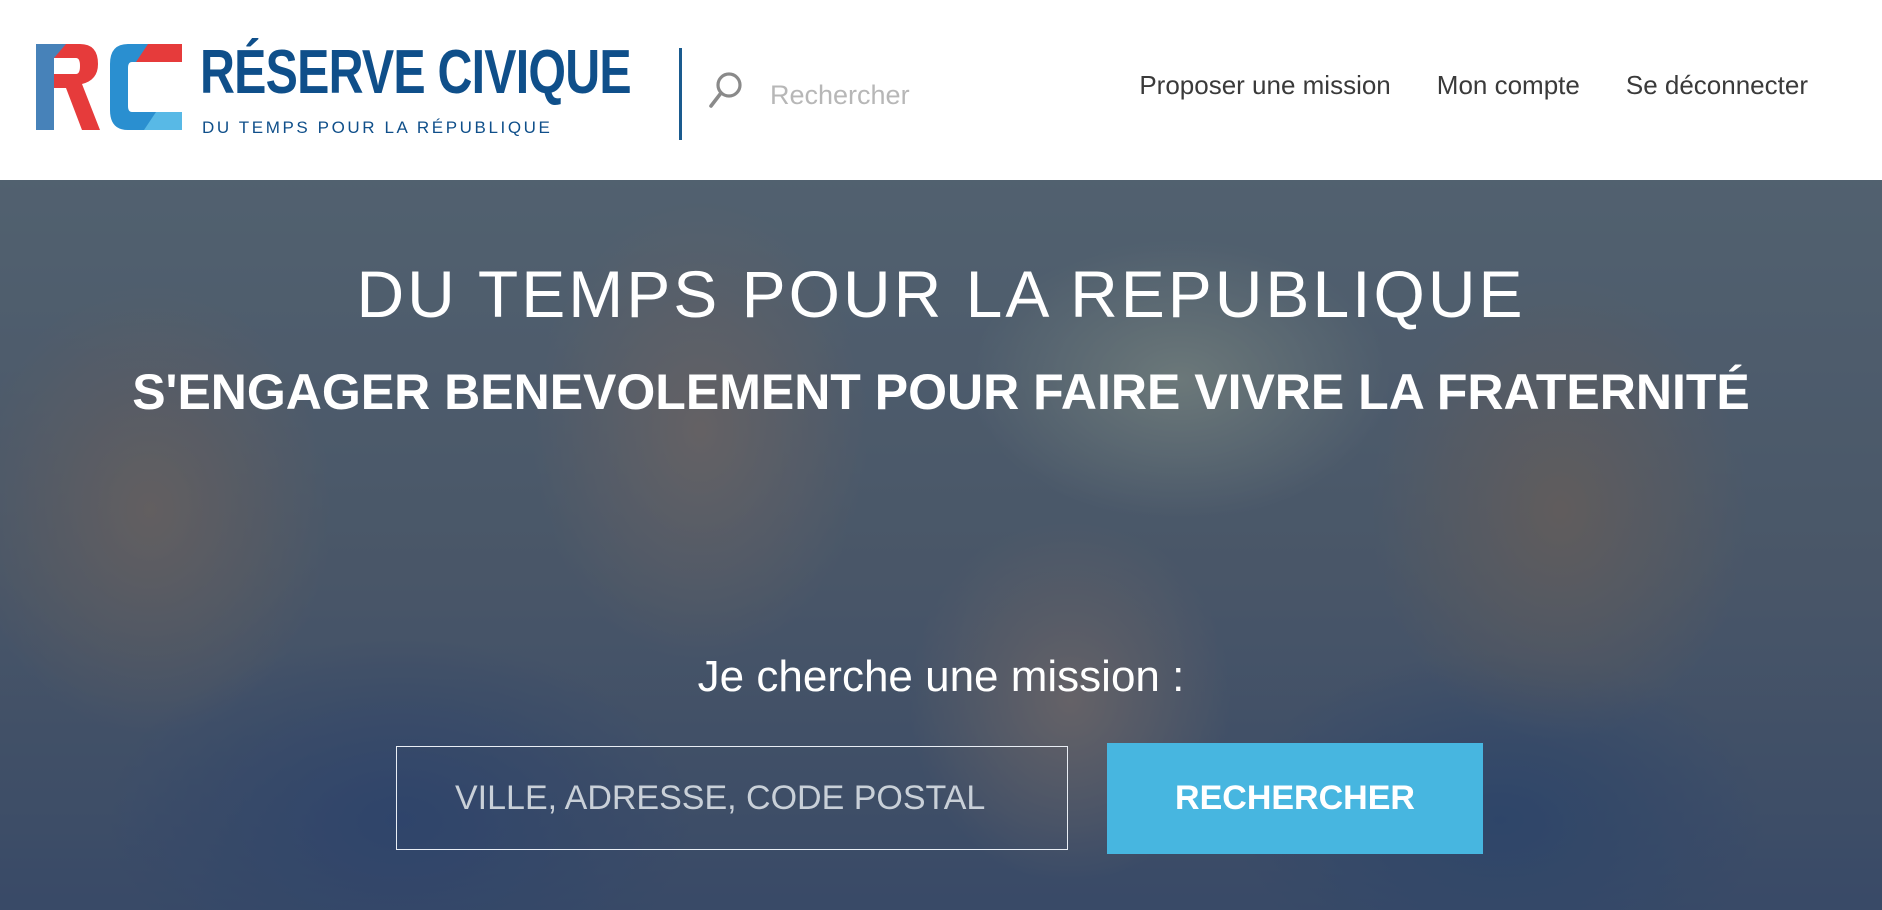 The image size is (1882, 910). Describe the element at coordinates (941, 294) in the screenshot. I see `hero-title: DU TEMPS POUR LA REPUBLIQUE` at that location.